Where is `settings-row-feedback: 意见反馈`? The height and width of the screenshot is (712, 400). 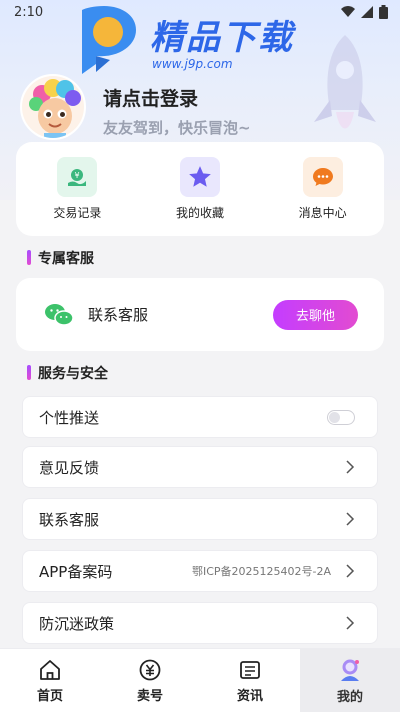
settings-row-feedback: 意见反馈 is located at coordinates (200, 467).